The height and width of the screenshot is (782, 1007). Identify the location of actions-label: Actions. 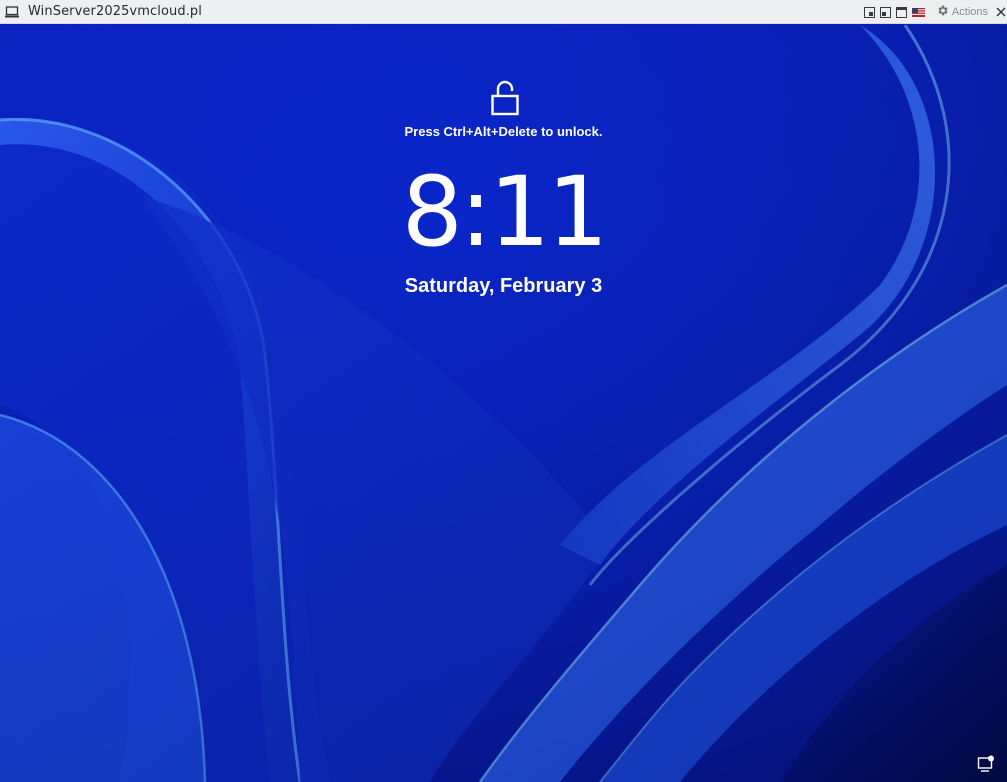
(969, 12).